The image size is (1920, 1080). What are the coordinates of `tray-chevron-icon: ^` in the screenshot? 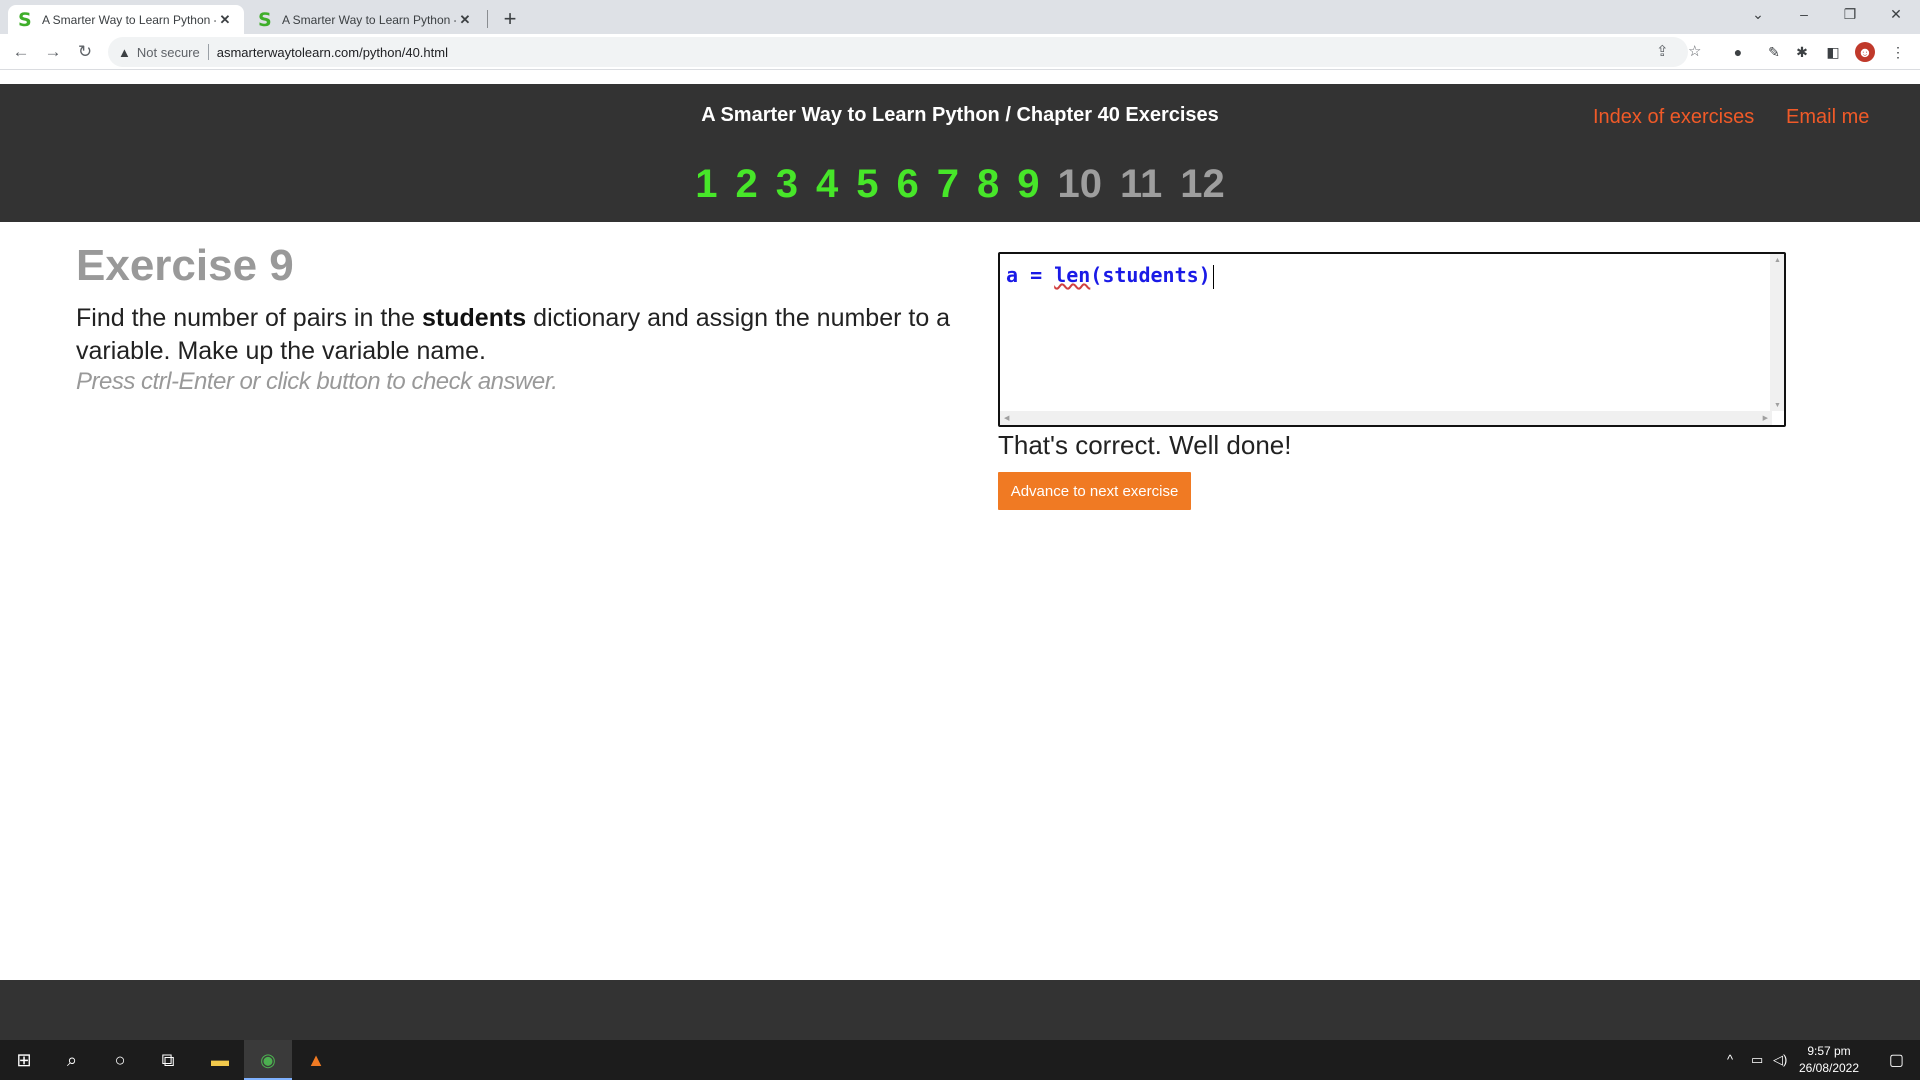 It's located at (1730, 1059).